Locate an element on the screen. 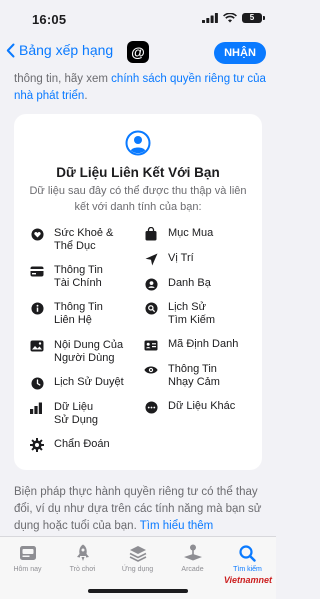 Image resolution: width=320 pixels, height=599 pixels. data-item-sensitive-info: Thông Tin Nhạy Cảm is located at coordinates (182, 376).